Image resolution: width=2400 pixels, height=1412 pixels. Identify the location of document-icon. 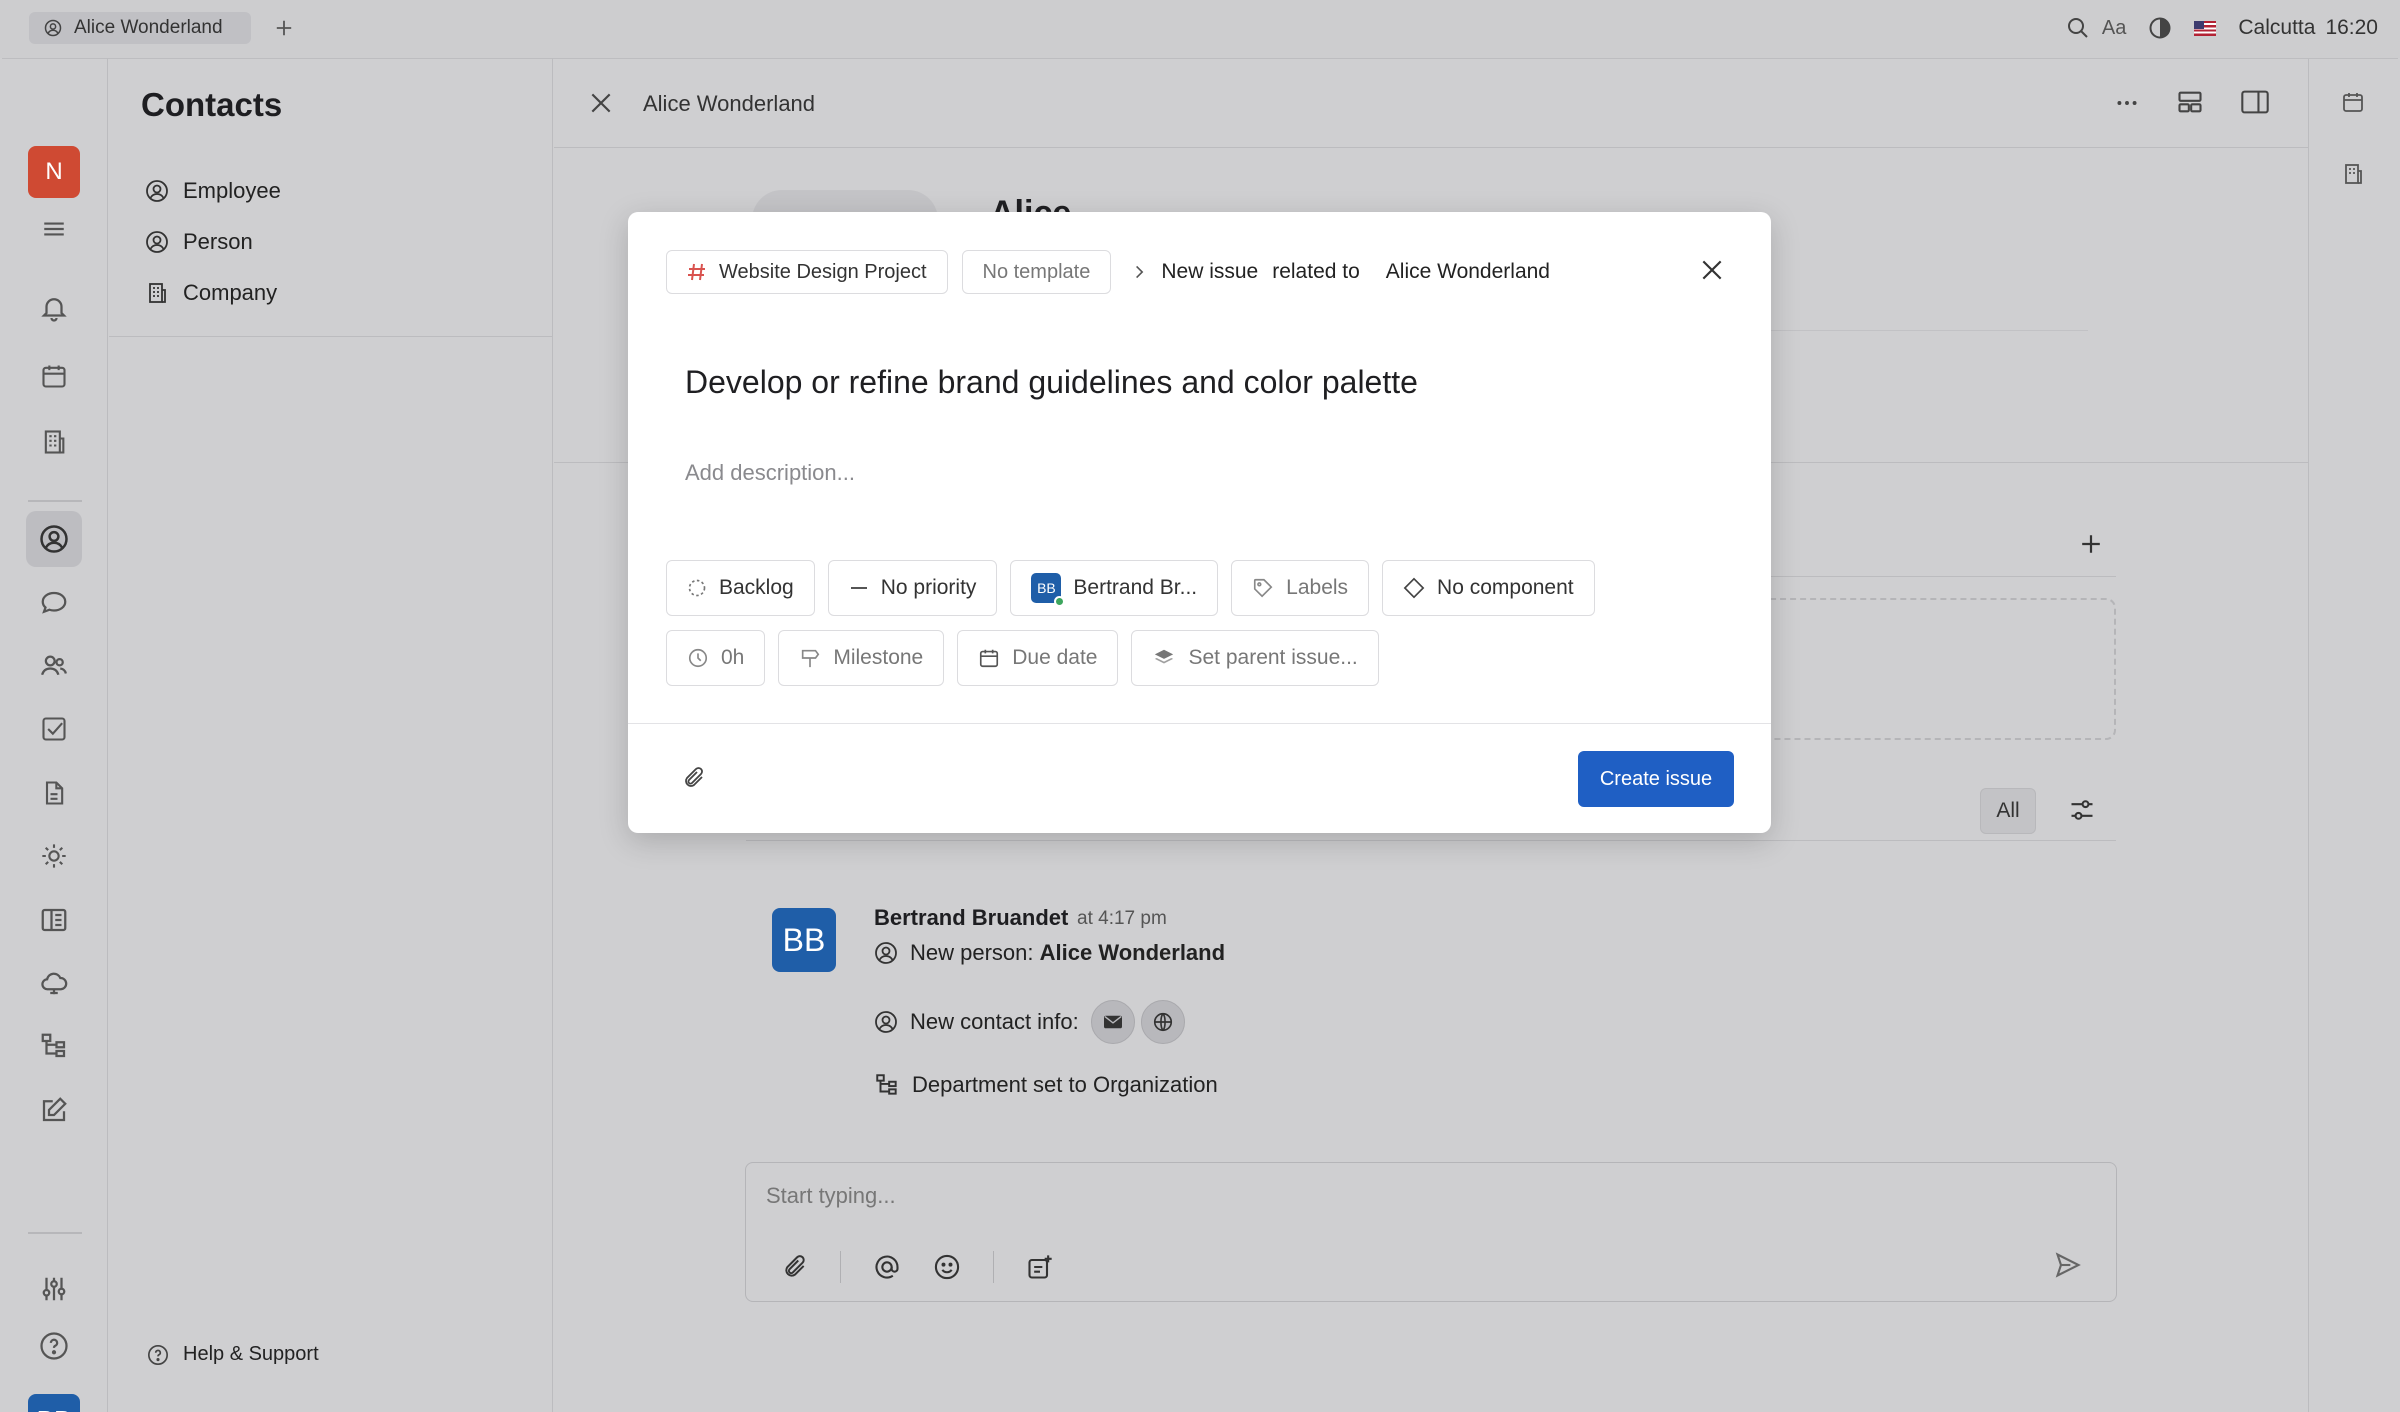
(54, 793).